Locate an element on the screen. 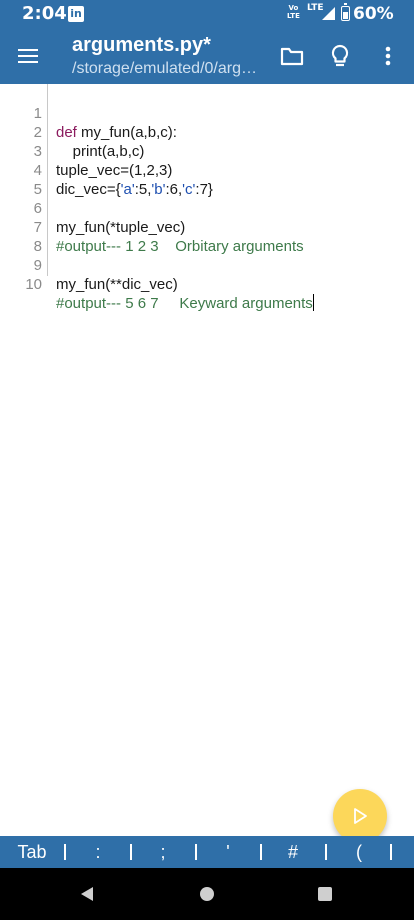 The image size is (414, 920). text-cursor is located at coordinates (313, 302).